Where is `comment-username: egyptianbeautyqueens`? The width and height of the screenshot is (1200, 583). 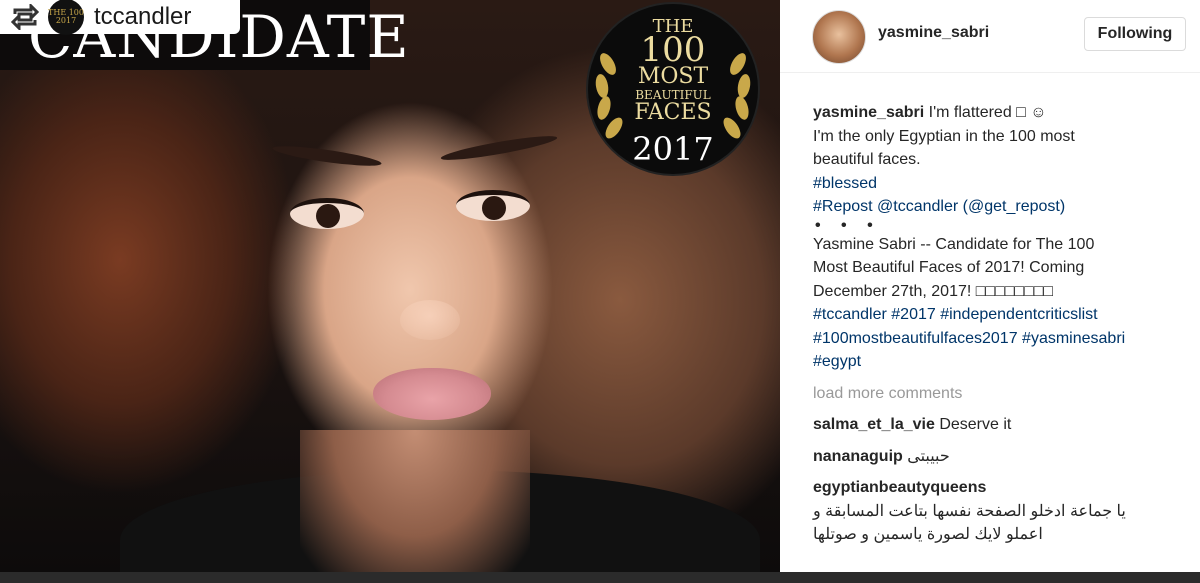 comment-username: egyptianbeautyqueens is located at coordinates (899, 487).